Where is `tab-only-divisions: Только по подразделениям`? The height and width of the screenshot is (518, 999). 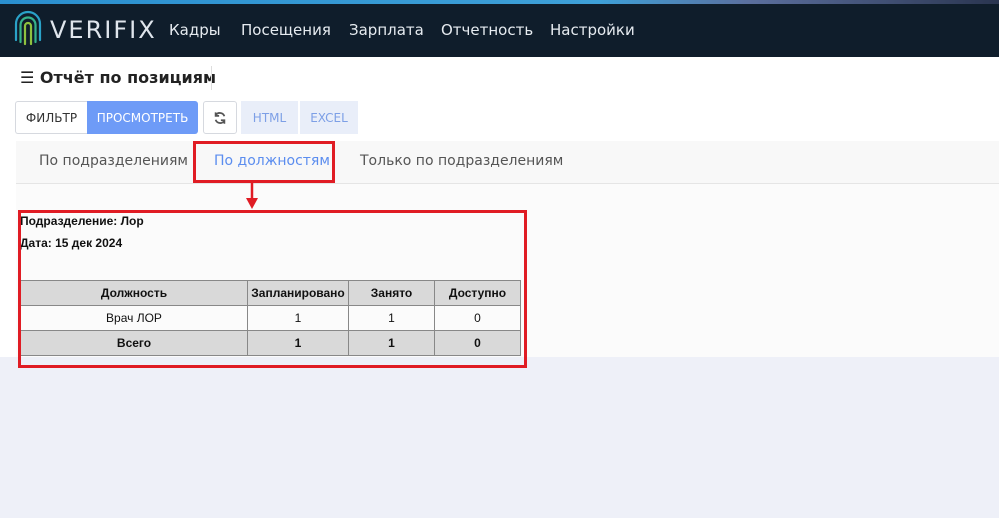 tab-only-divisions: Только по подразделениям is located at coordinates (461, 161).